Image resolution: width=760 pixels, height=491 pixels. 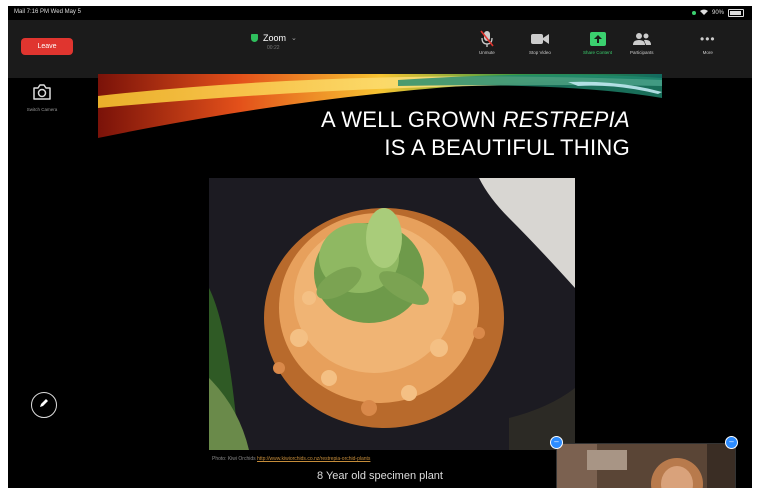 I want to click on status-bar: Mail 7:16 PM Wed May 5 90%, so click(x=380, y=13).